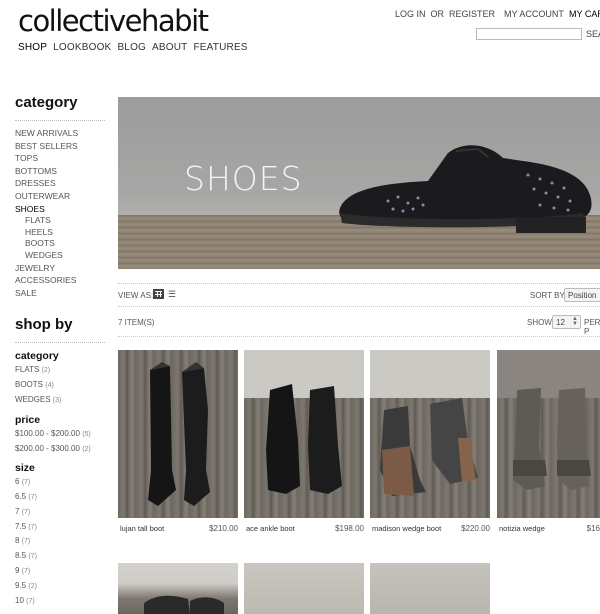 The image size is (600, 614). Describe the element at coordinates (60, 133) in the screenshot. I see `category-item: NEW ARRIVALS` at that location.